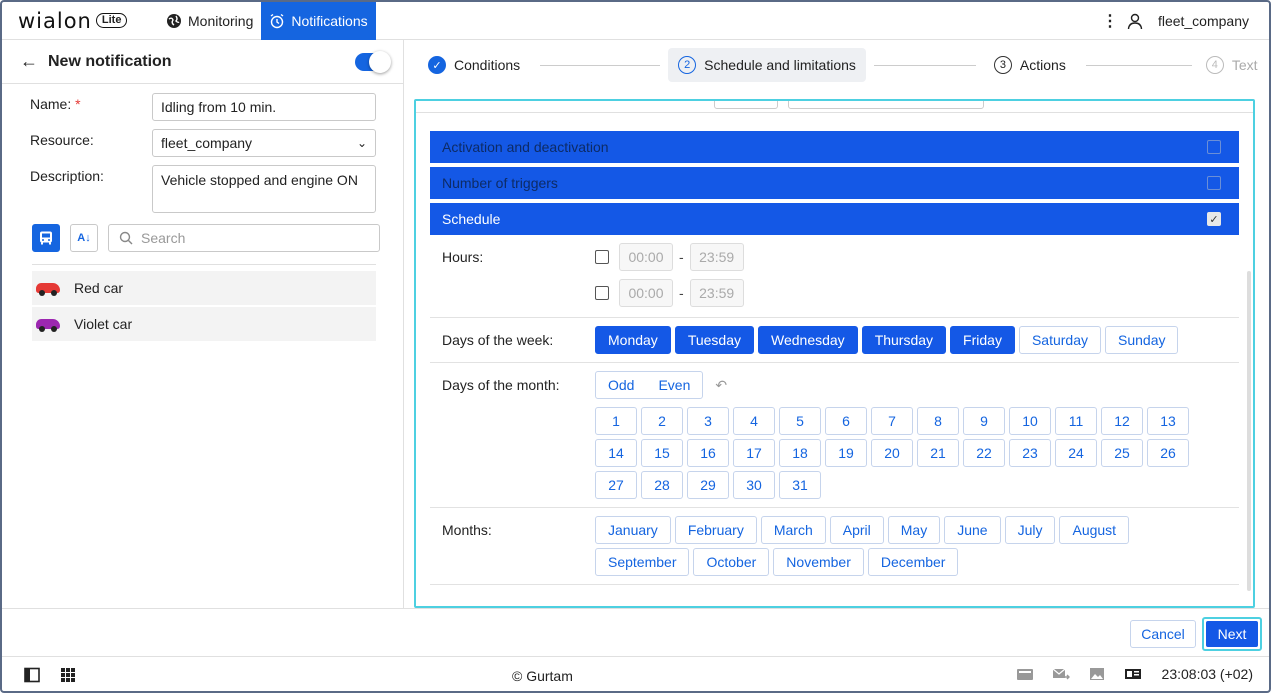 Image resolution: width=1271 pixels, height=693 pixels. Describe the element at coordinates (1076, 453) in the screenshot. I see `month-day-chip: 24` at that location.